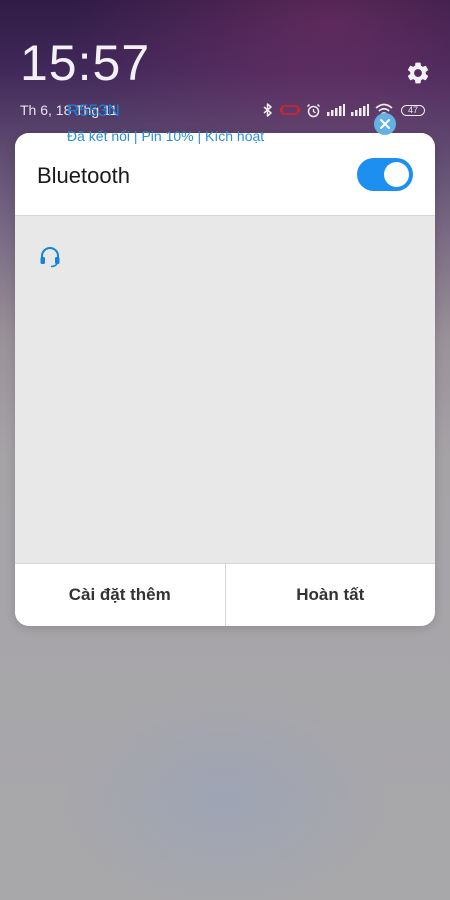 The width and height of the screenshot is (450, 900). I want to click on status-bar: 47, so click(343, 110).